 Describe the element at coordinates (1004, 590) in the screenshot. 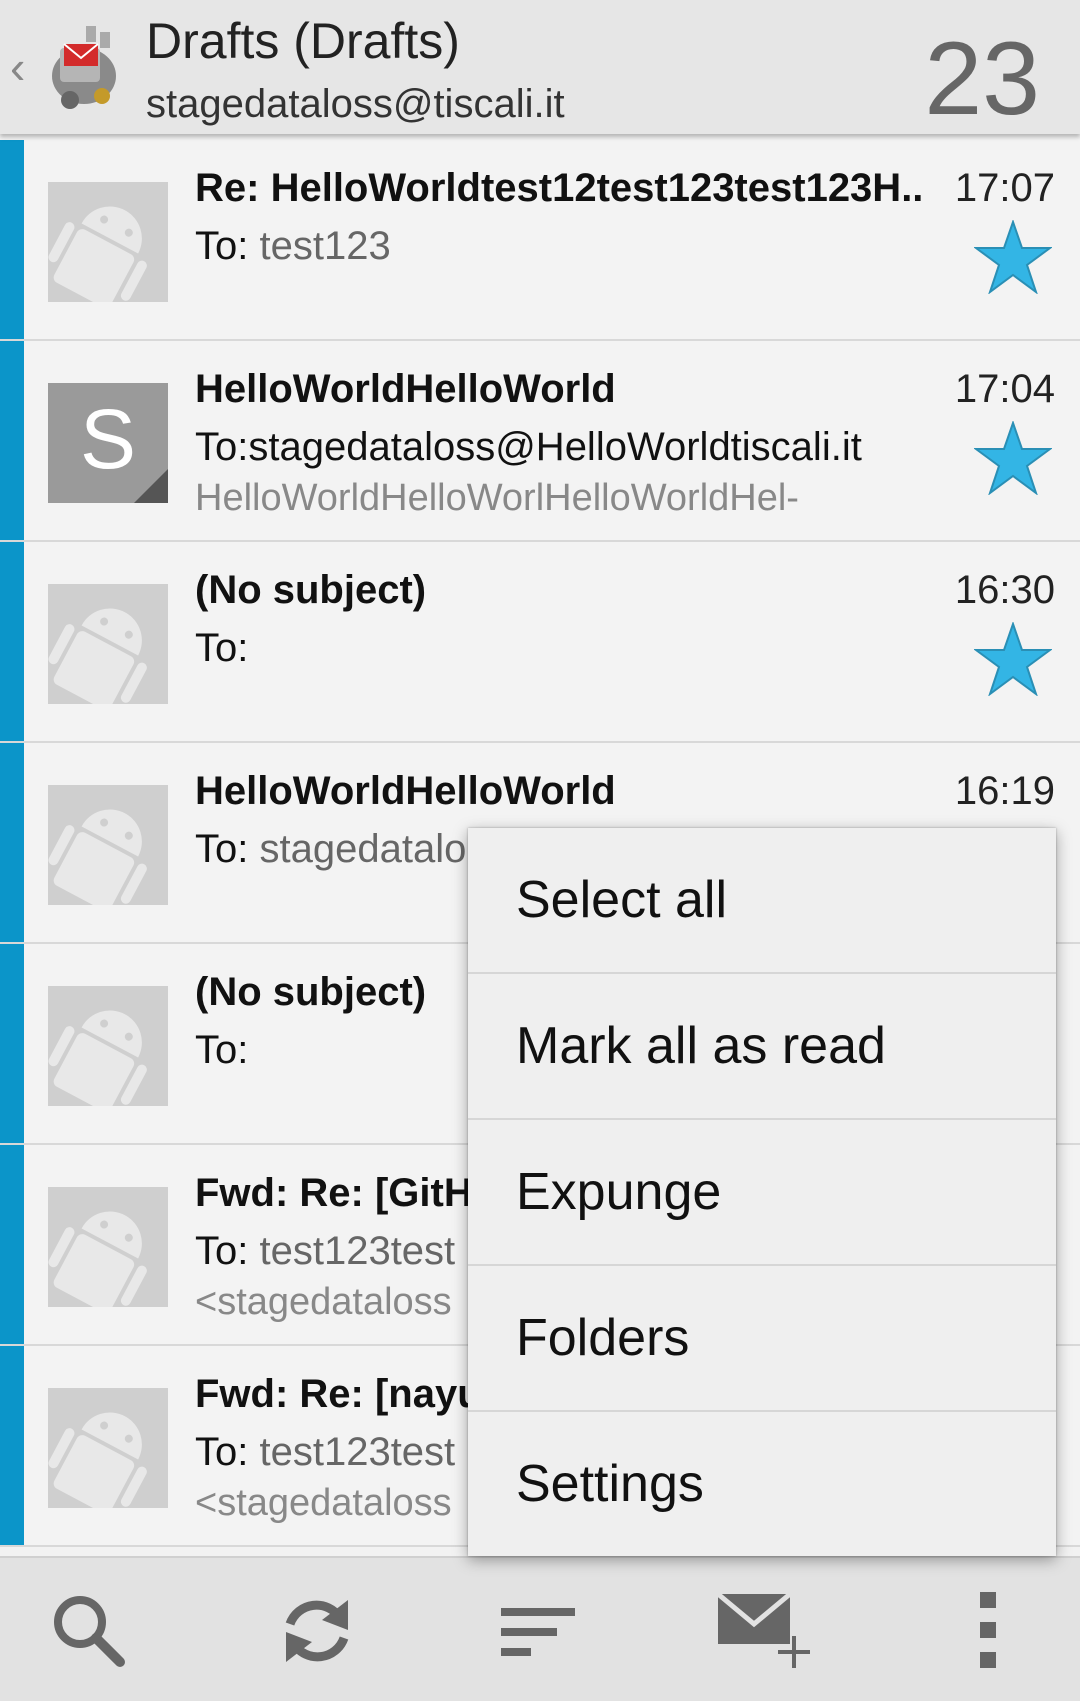

I see `message-time: 16:30` at that location.